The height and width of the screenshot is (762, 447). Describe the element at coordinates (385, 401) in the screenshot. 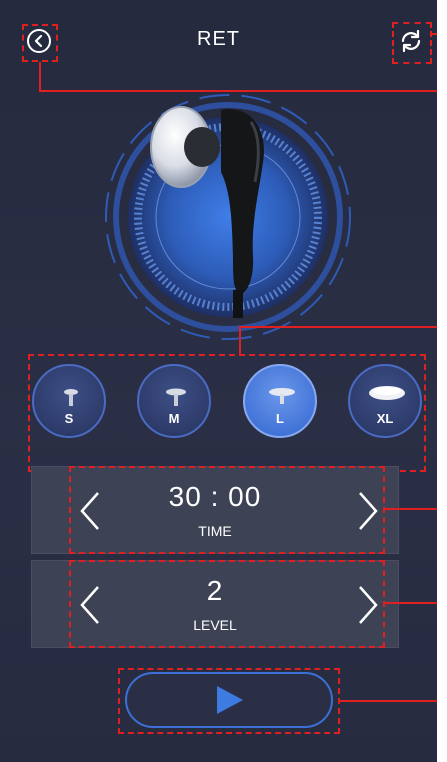

I see `tip-xl-button: XL` at that location.